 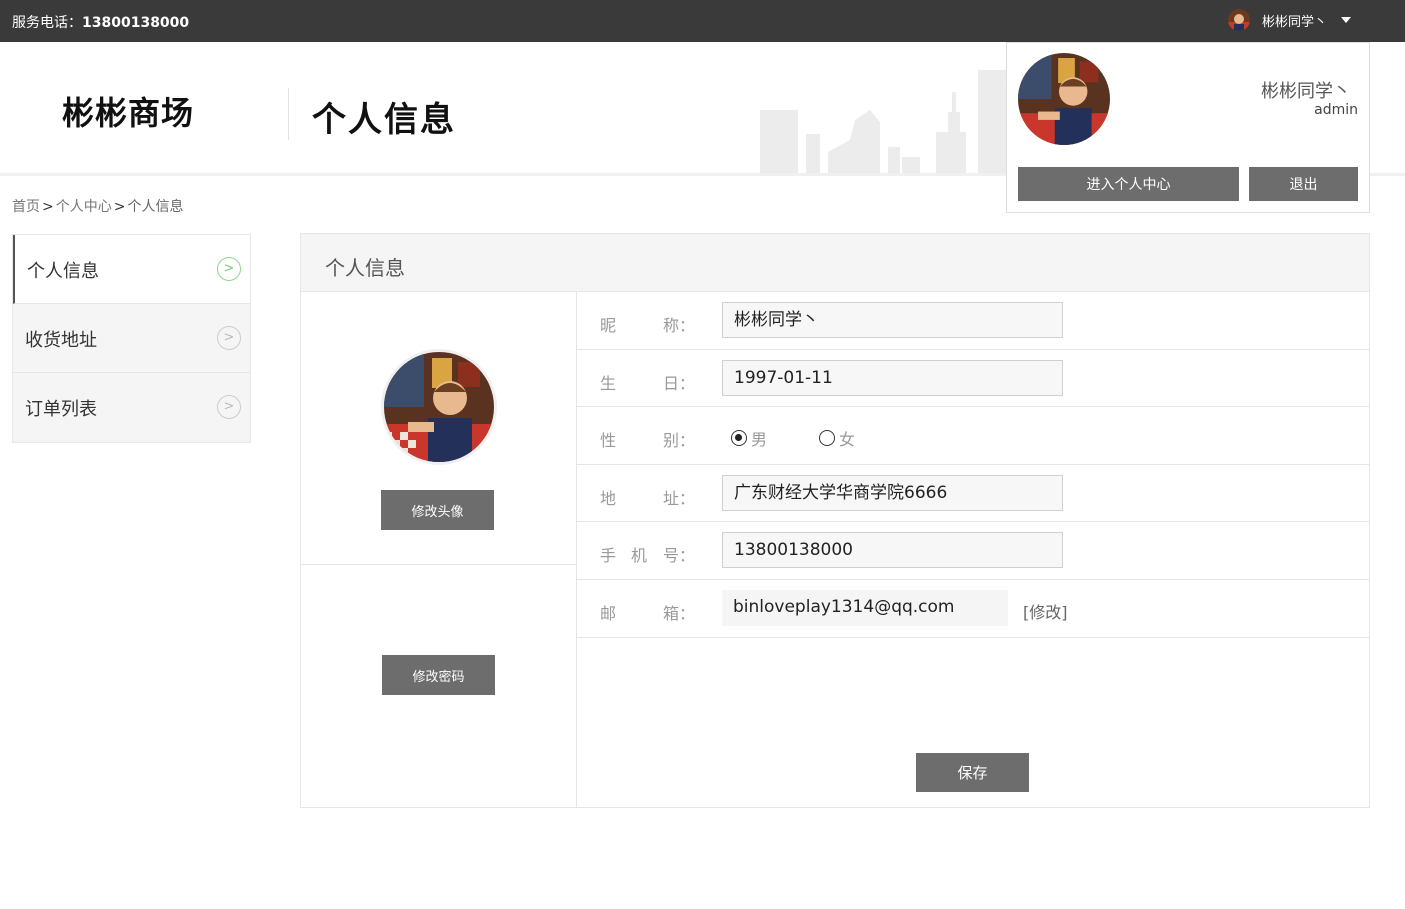 What do you see at coordinates (679, 325) in the screenshot?
I see `nickname-label-suffix: 称：` at bounding box center [679, 325].